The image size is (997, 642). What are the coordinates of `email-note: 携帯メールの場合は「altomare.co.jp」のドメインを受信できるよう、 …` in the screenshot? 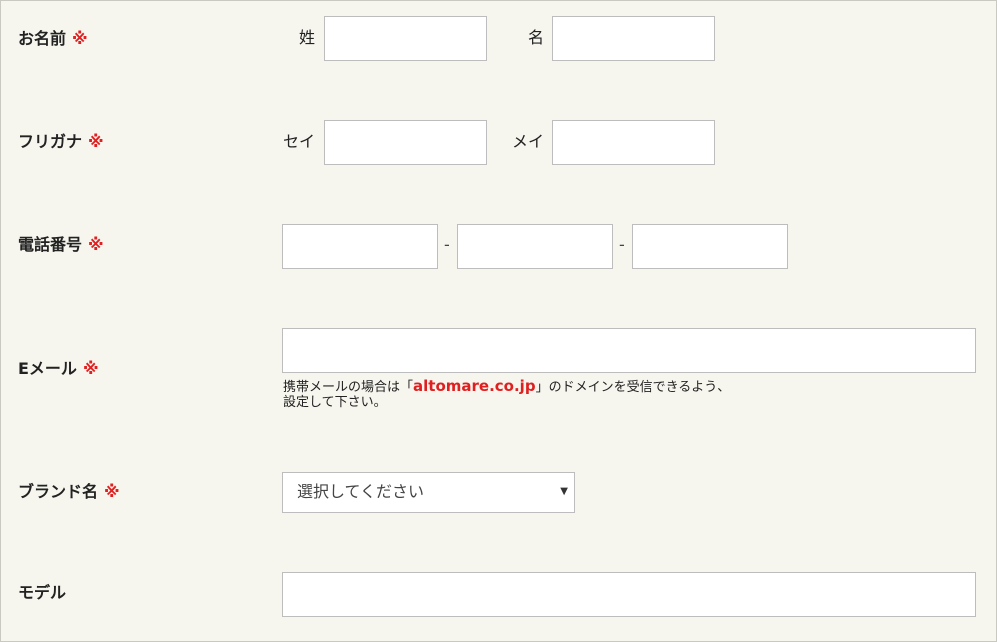 It's located at (507, 394).